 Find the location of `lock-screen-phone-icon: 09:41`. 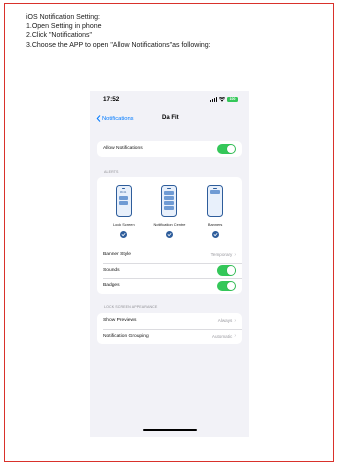

lock-screen-phone-icon: 09:41 is located at coordinates (123, 201).